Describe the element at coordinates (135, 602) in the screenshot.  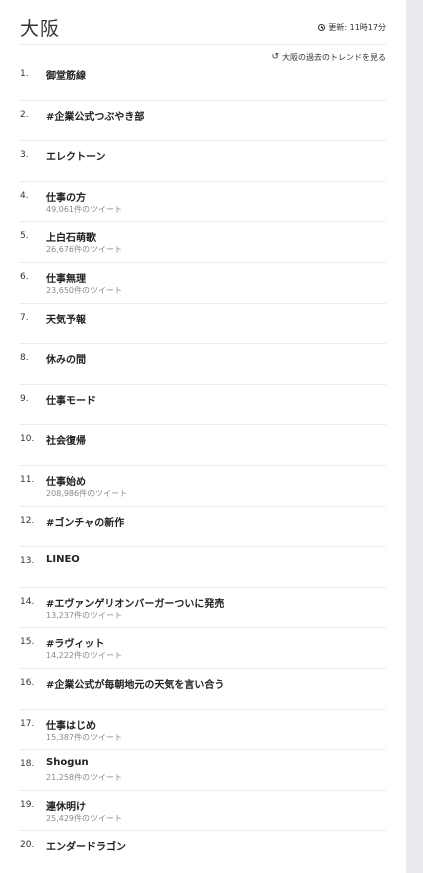
I see `trend-name: #エヴァンゲリオンバーガーついに発売` at that location.